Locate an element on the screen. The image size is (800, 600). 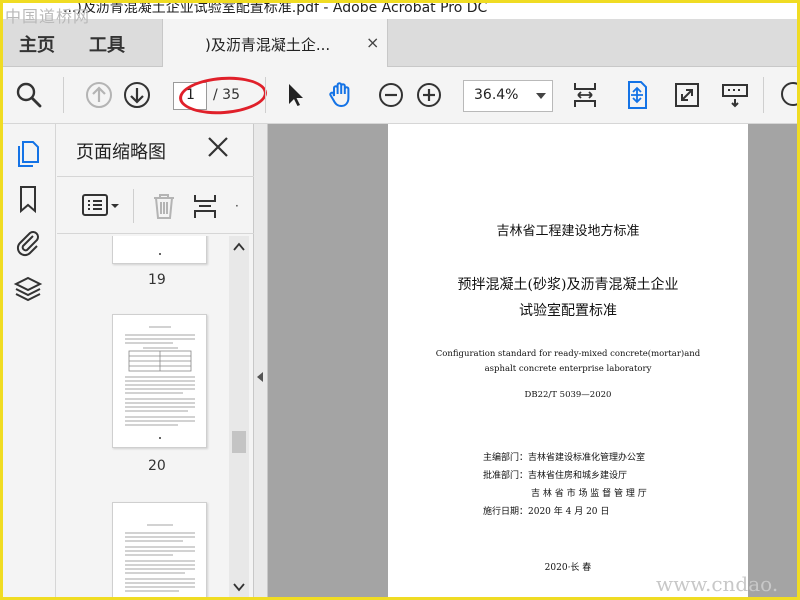
trash-icon is located at coordinates (164, 206).